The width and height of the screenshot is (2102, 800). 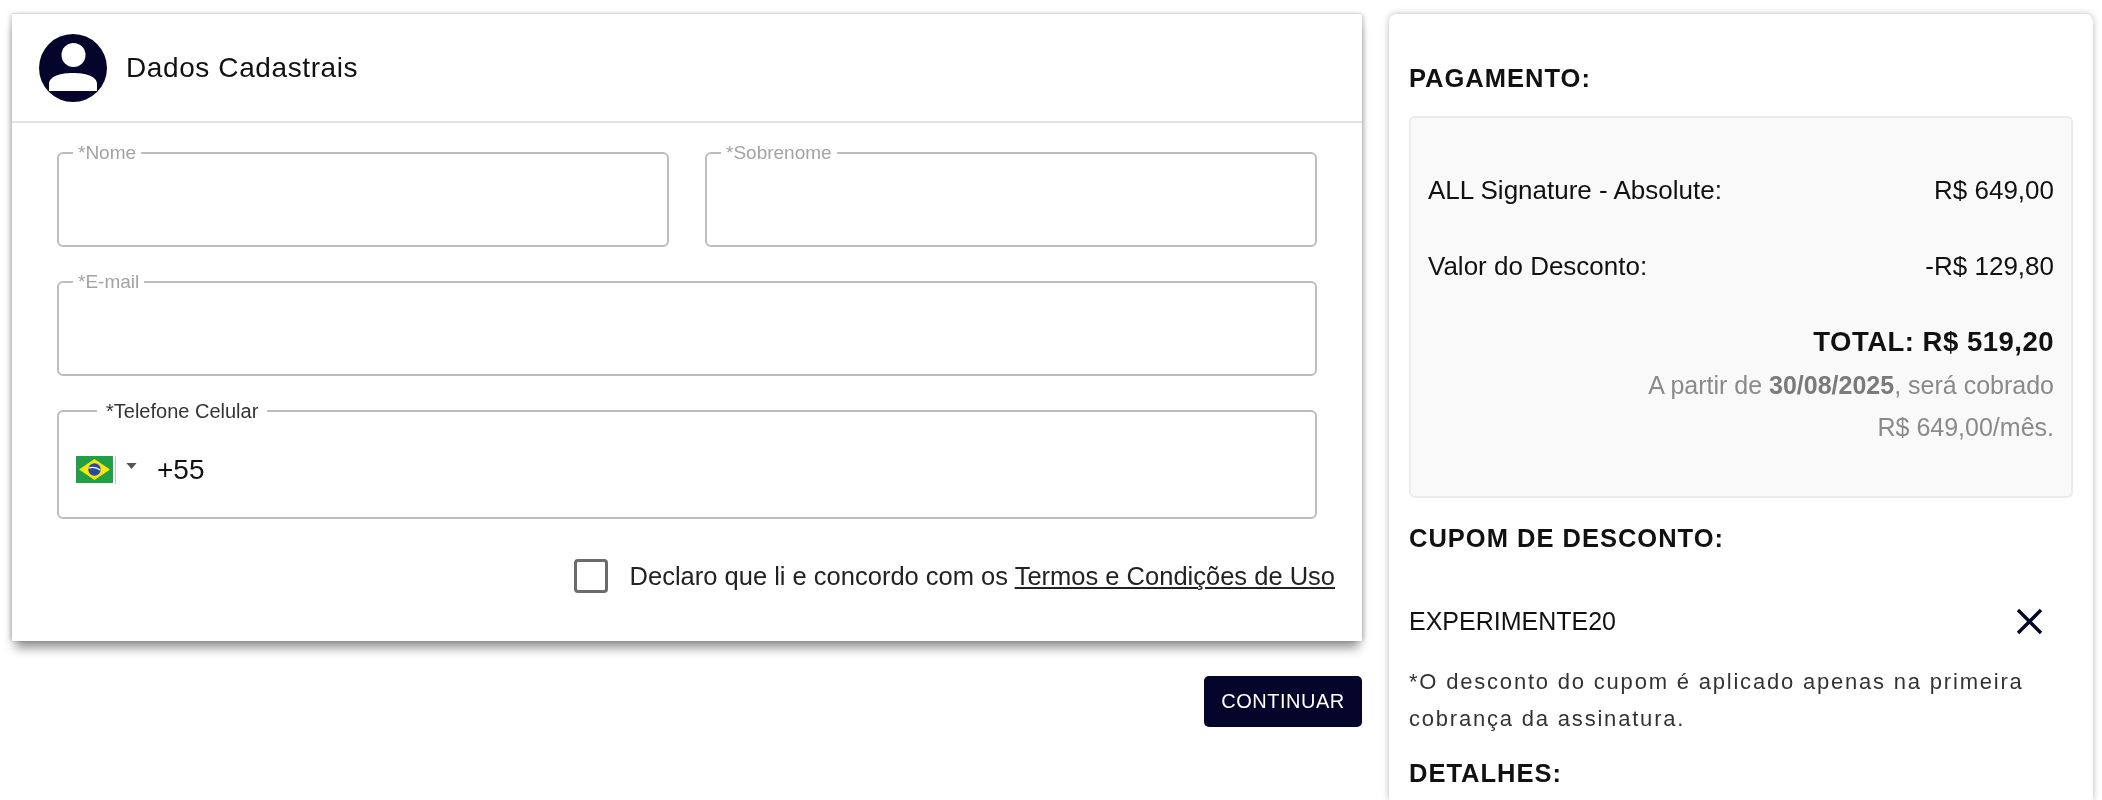 What do you see at coordinates (94, 469) in the screenshot?
I see `flag-icon` at bounding box center [94, 469].